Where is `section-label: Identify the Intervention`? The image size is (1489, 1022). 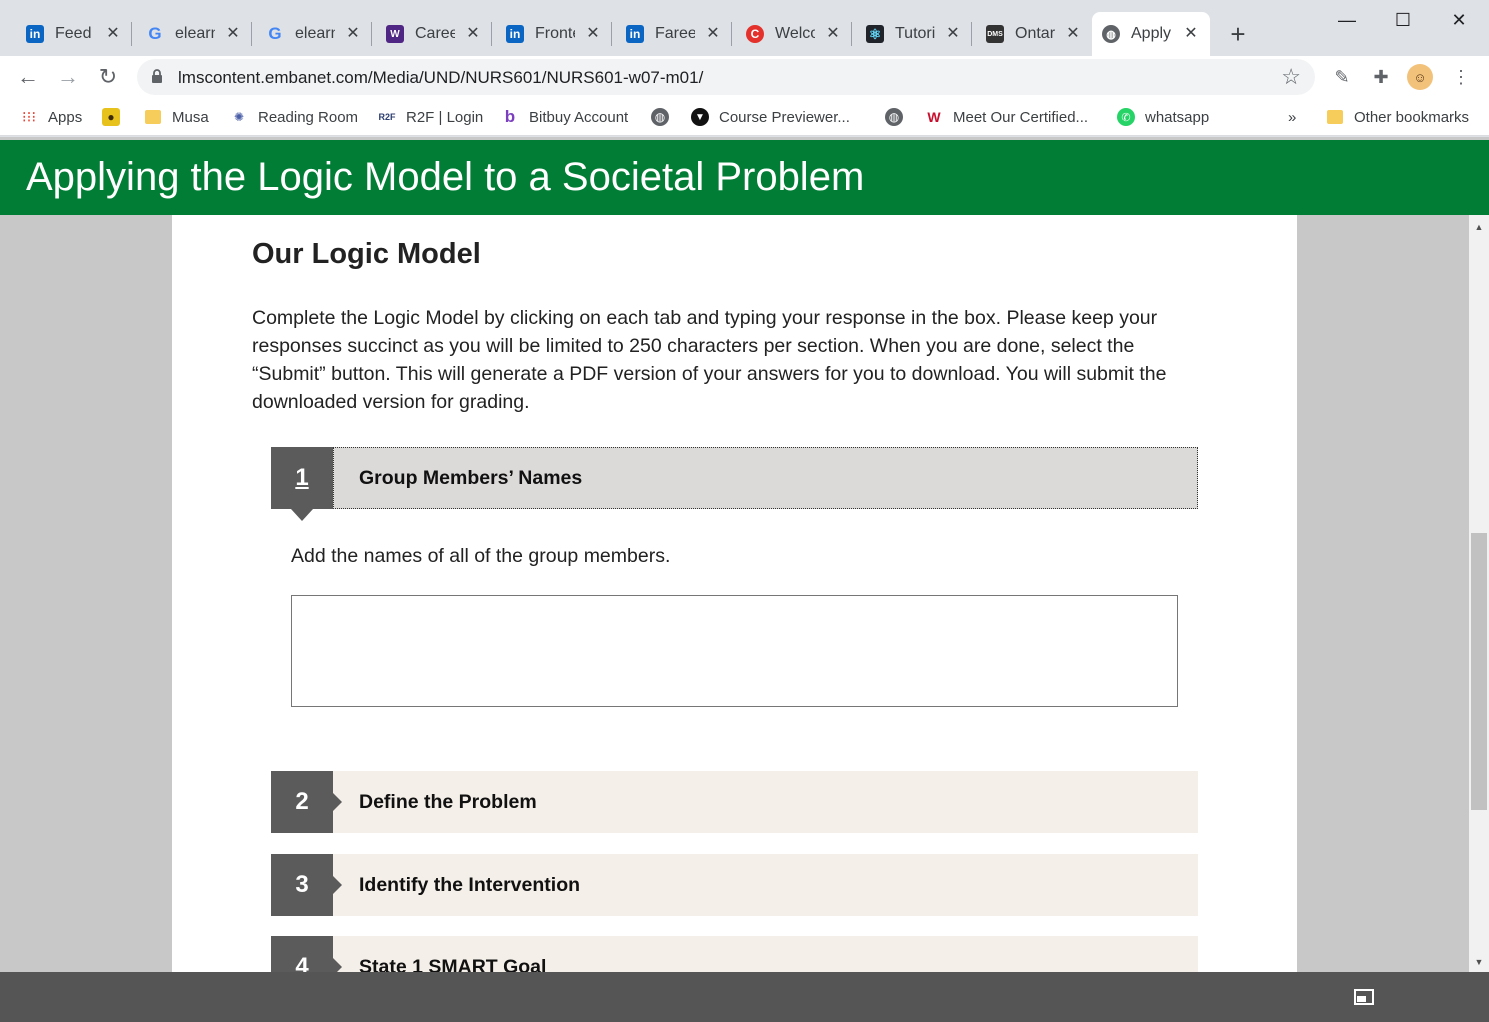 section-label: Identify the Intervention is located at coordinates (470, 885).